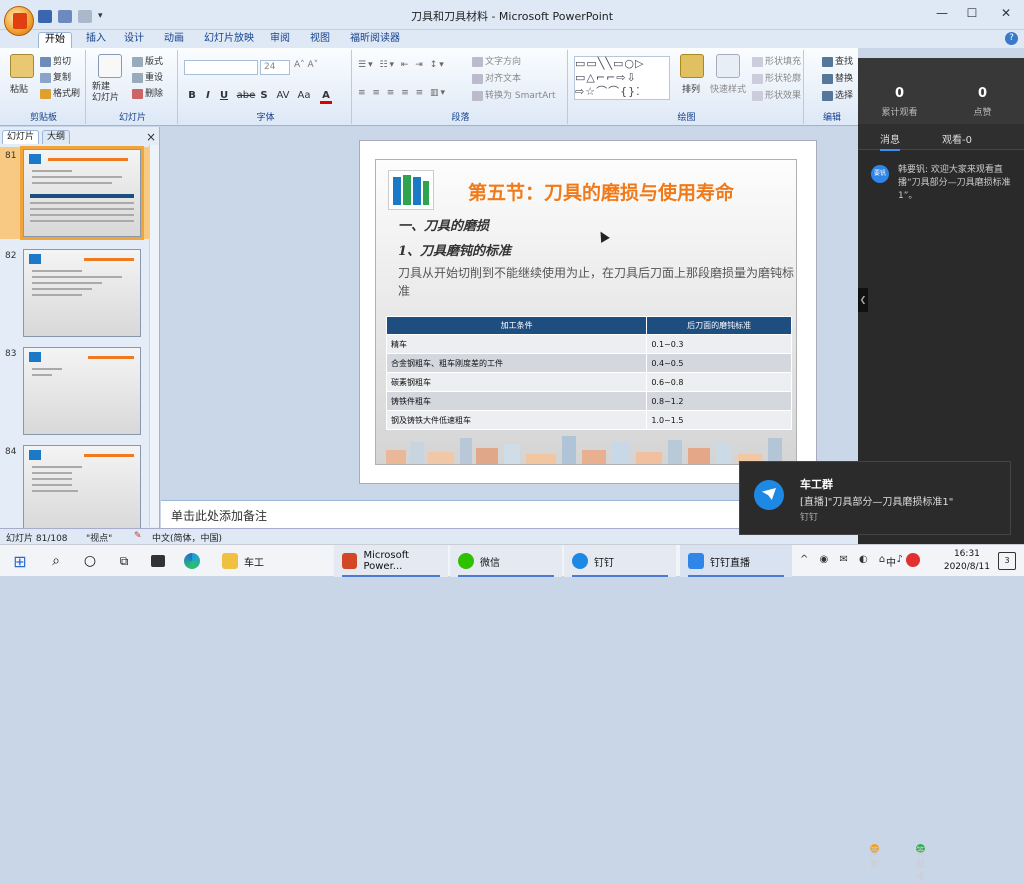  Describe the element at coordinates (283, 95) in the screenshot. I see `char-spacing-button: AV` at that location.